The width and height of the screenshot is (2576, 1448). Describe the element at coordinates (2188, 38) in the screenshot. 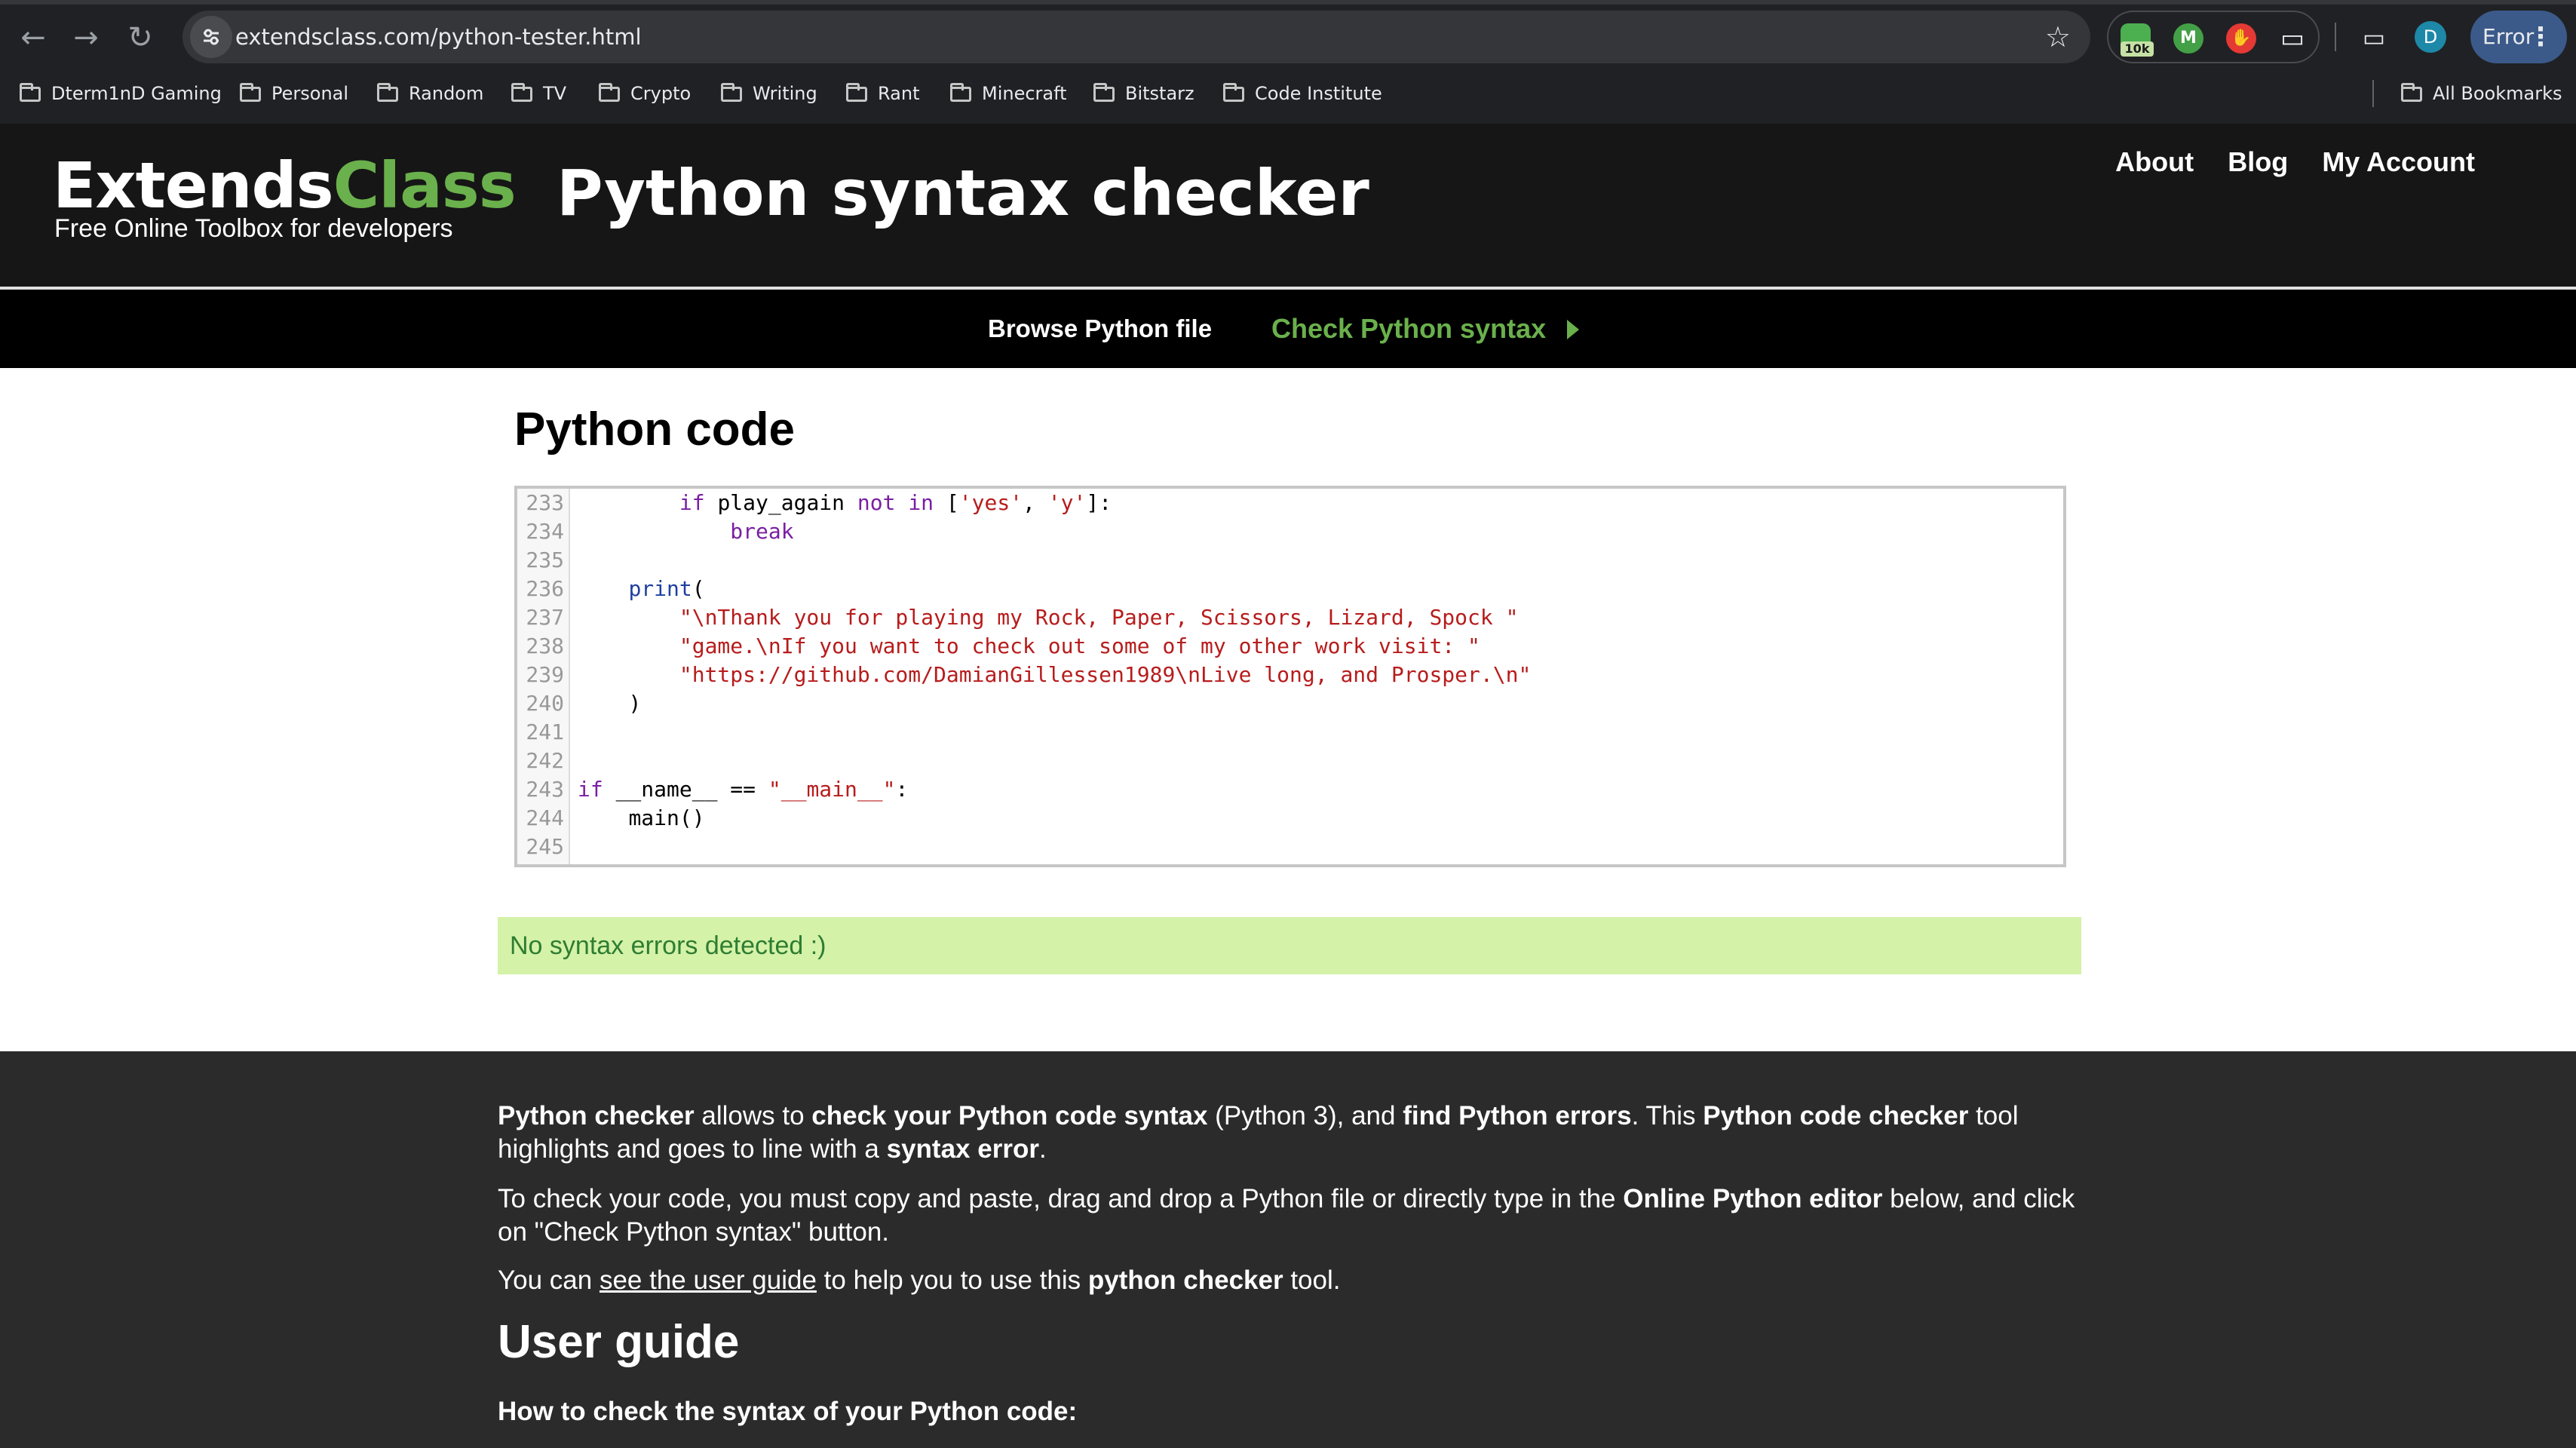

I see `extension-m-icon: M` at that location.